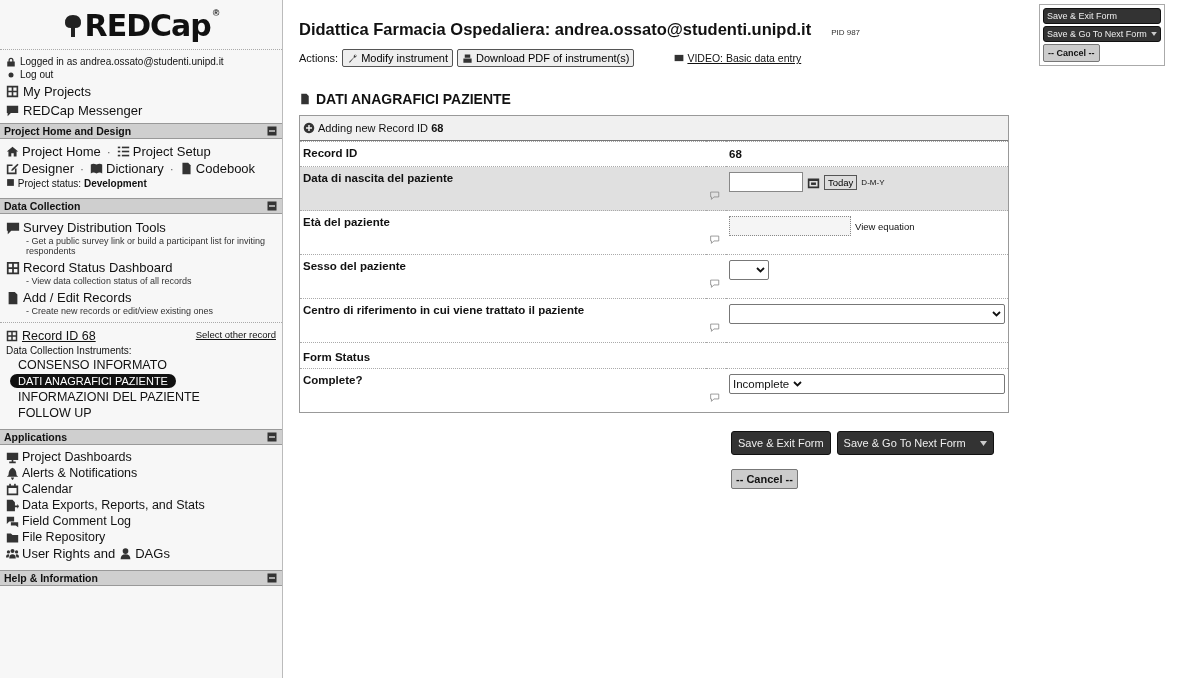  What do you see at coordinates (735, 154) in the screenshot?
I see `record-id-value: 68` at bounding box center [735, 154].